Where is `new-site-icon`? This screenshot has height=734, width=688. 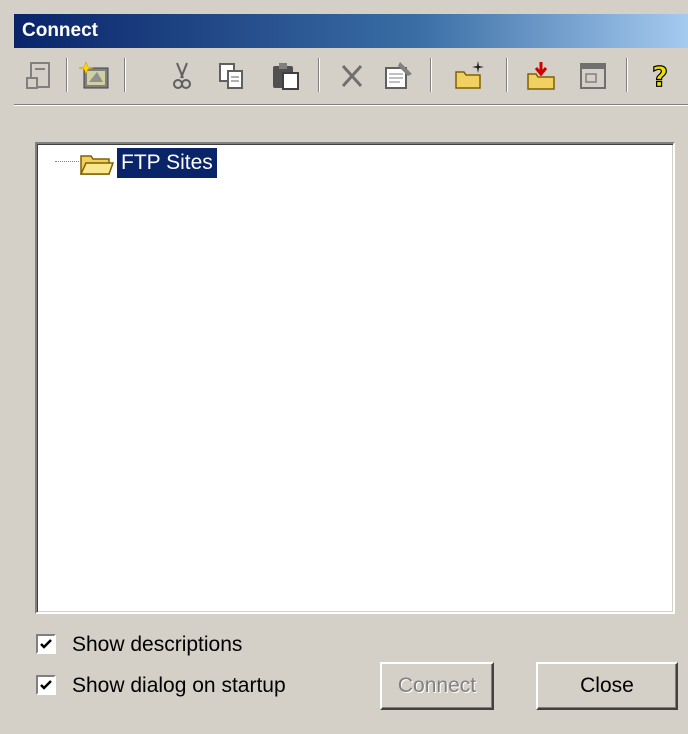
new-site-icon is located at coordinates (96, 76).